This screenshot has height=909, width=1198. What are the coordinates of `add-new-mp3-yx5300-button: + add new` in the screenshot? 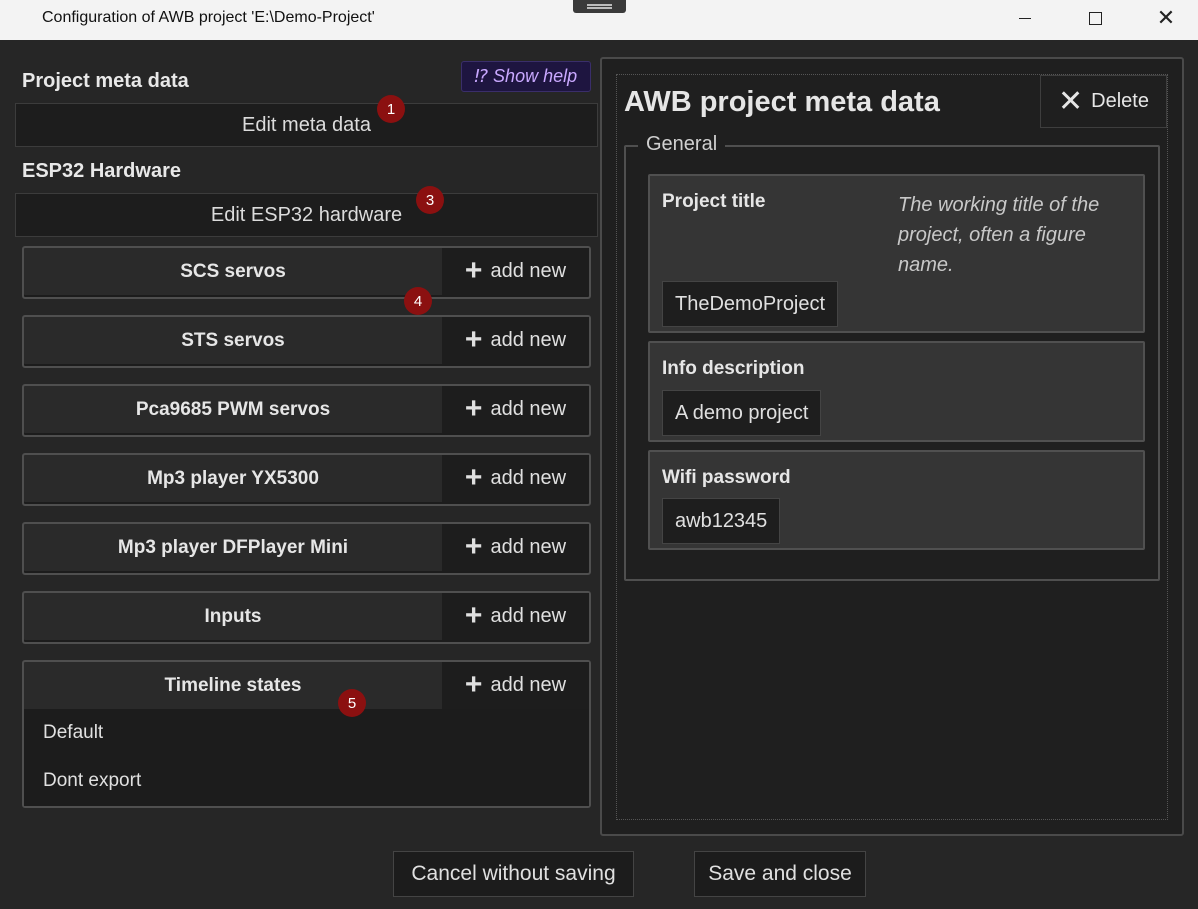 It's located at (515, 478).